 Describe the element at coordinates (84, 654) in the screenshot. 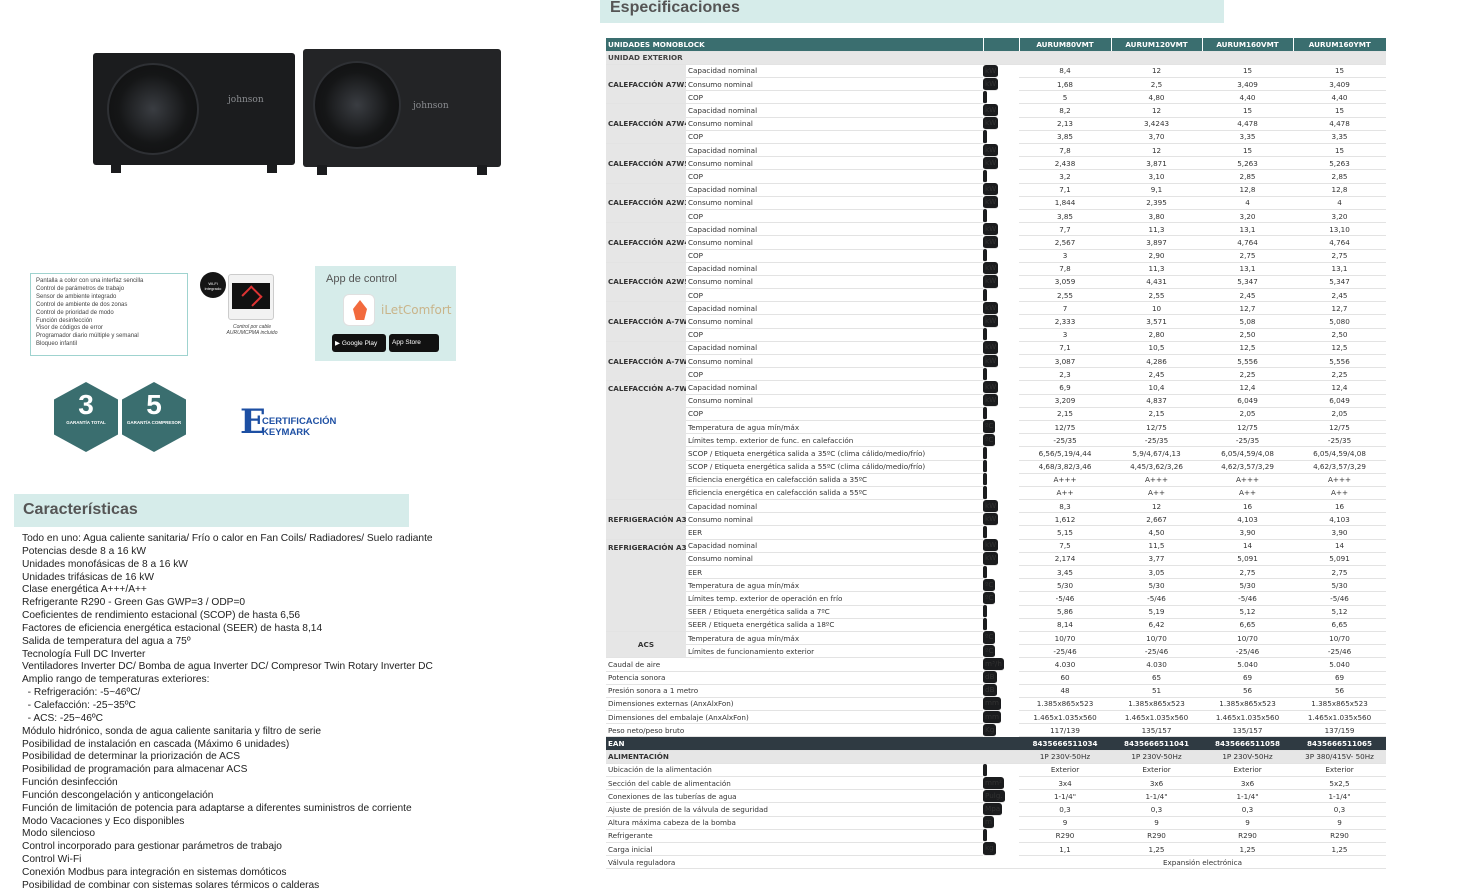

I see `caracteristica-item: Tecnología Full DC Inverter` at that location.